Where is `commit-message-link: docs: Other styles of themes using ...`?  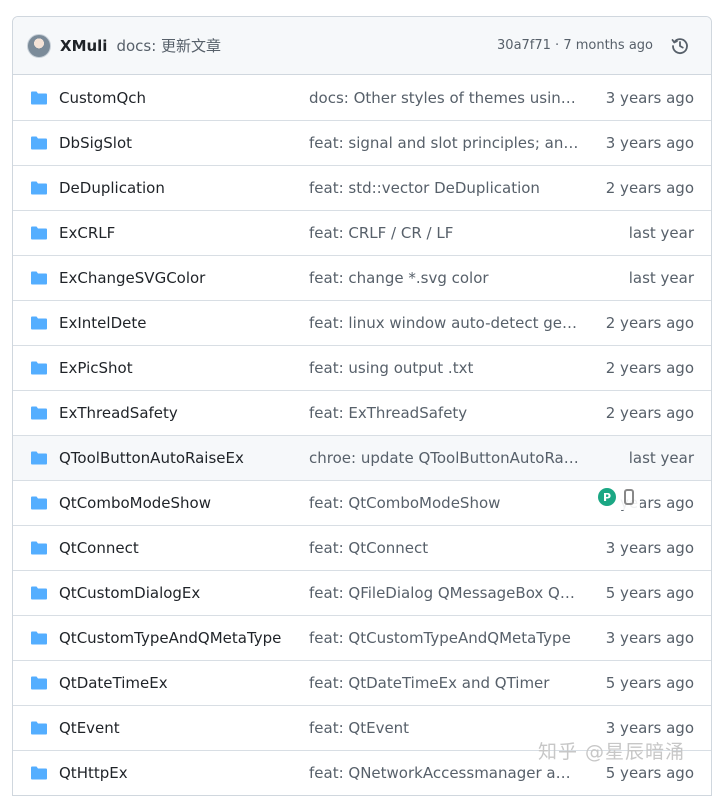
commit-message-link: docs: Other styles of themes using ... is located at coordinates (444, 98).